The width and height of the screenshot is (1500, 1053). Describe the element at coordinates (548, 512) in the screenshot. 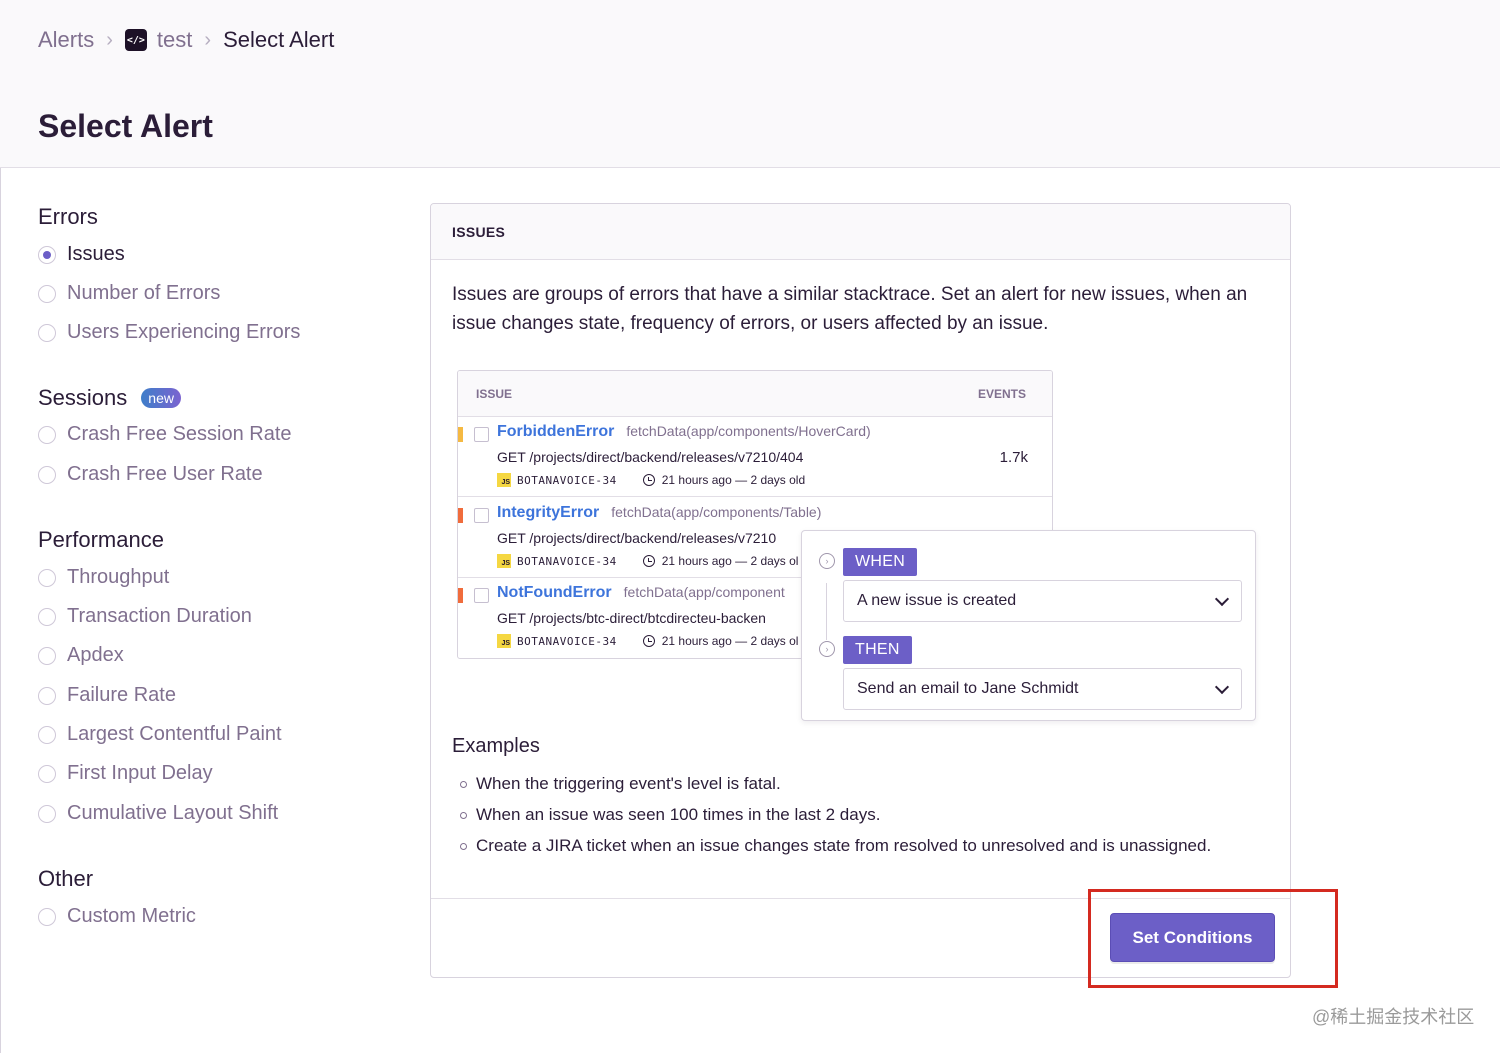

I see `issue-title: IntegrityError` at that location.